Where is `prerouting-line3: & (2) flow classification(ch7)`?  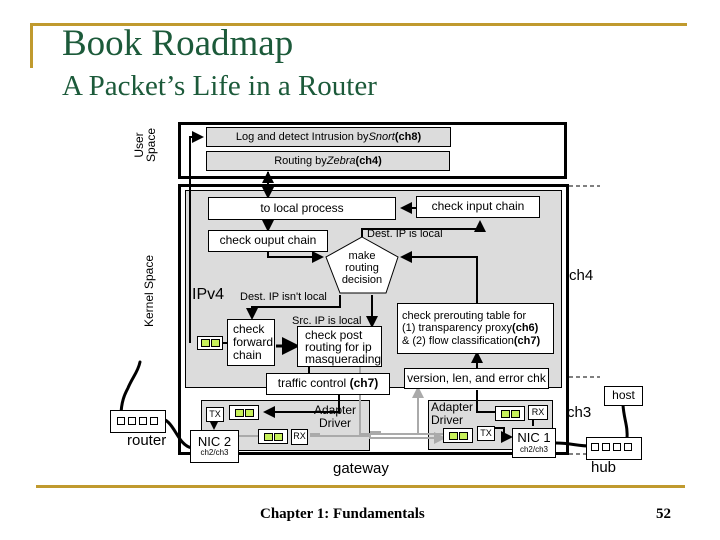
prerouting-line3: & (2) flow classification(ch7) is located at coordinates (471, 341).